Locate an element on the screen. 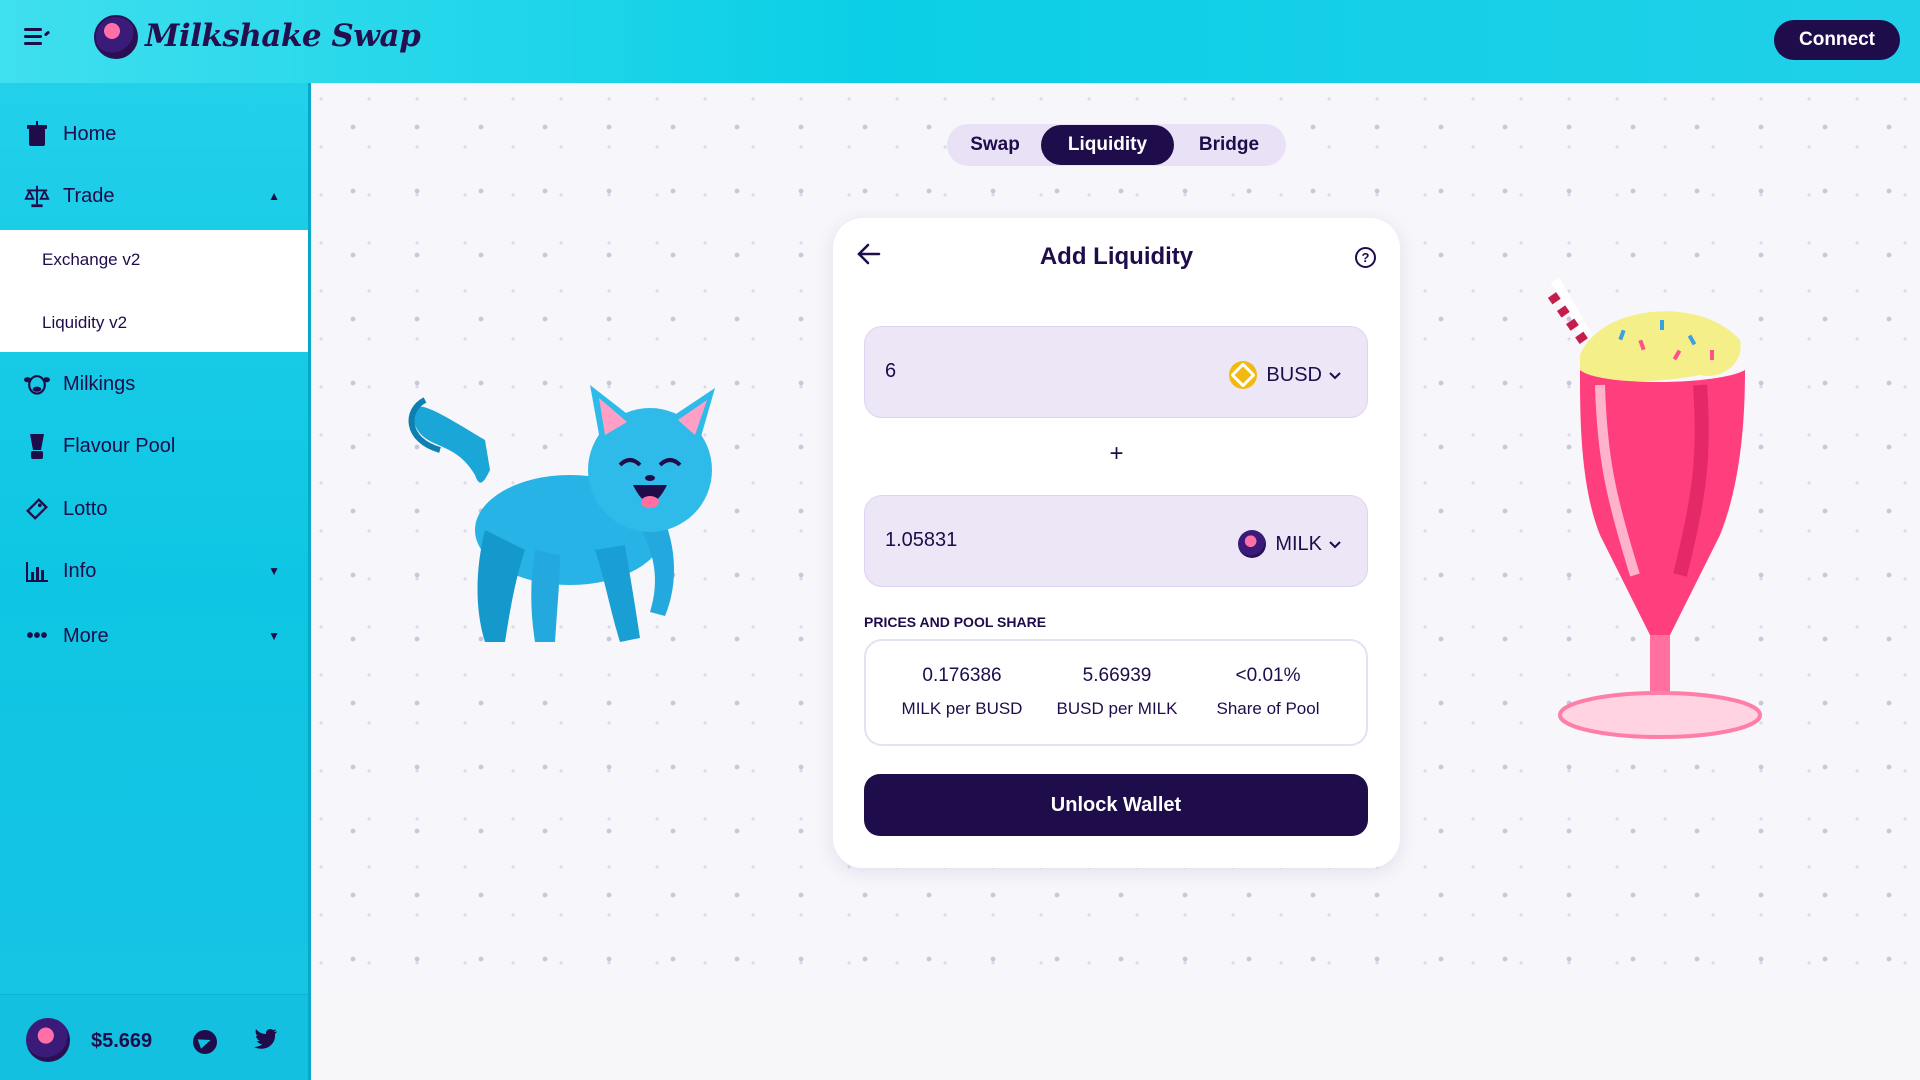 The image size is (1920, 1080). sidebar-item-flavour-pool: Flavour Pool is located at coordinates (154, 446).